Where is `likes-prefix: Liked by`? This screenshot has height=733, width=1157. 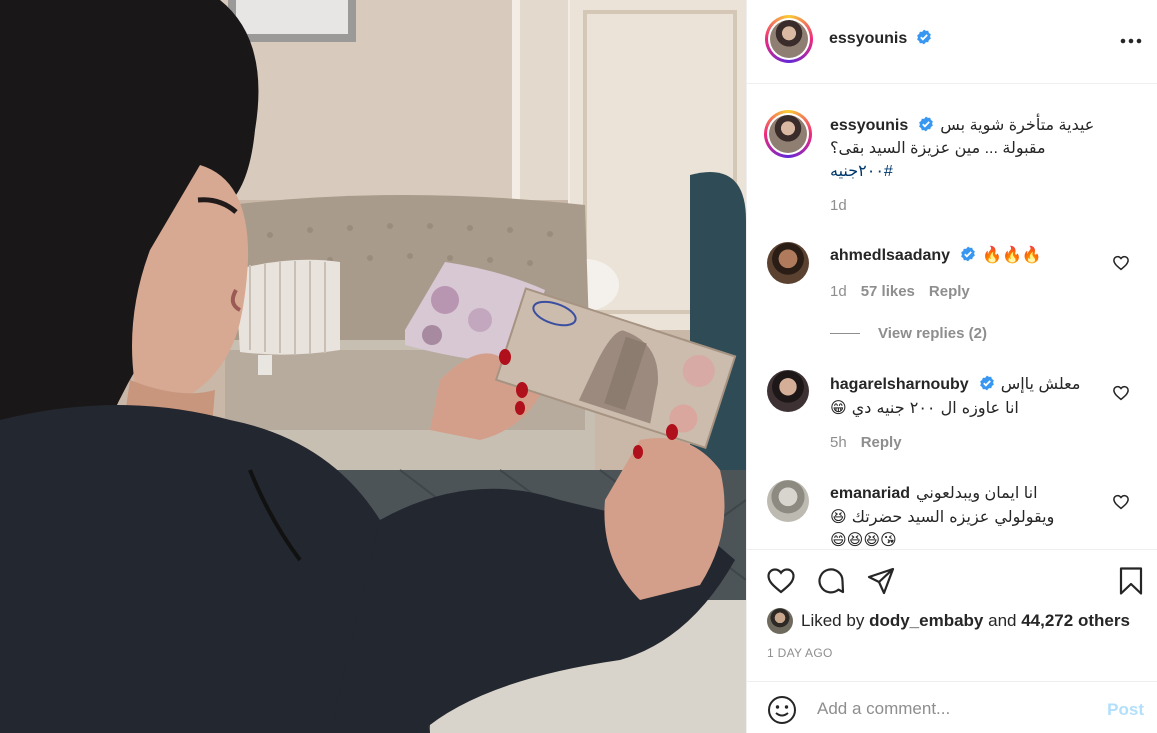 likes-prefix: Liked by is located at coordinates (833, 620).